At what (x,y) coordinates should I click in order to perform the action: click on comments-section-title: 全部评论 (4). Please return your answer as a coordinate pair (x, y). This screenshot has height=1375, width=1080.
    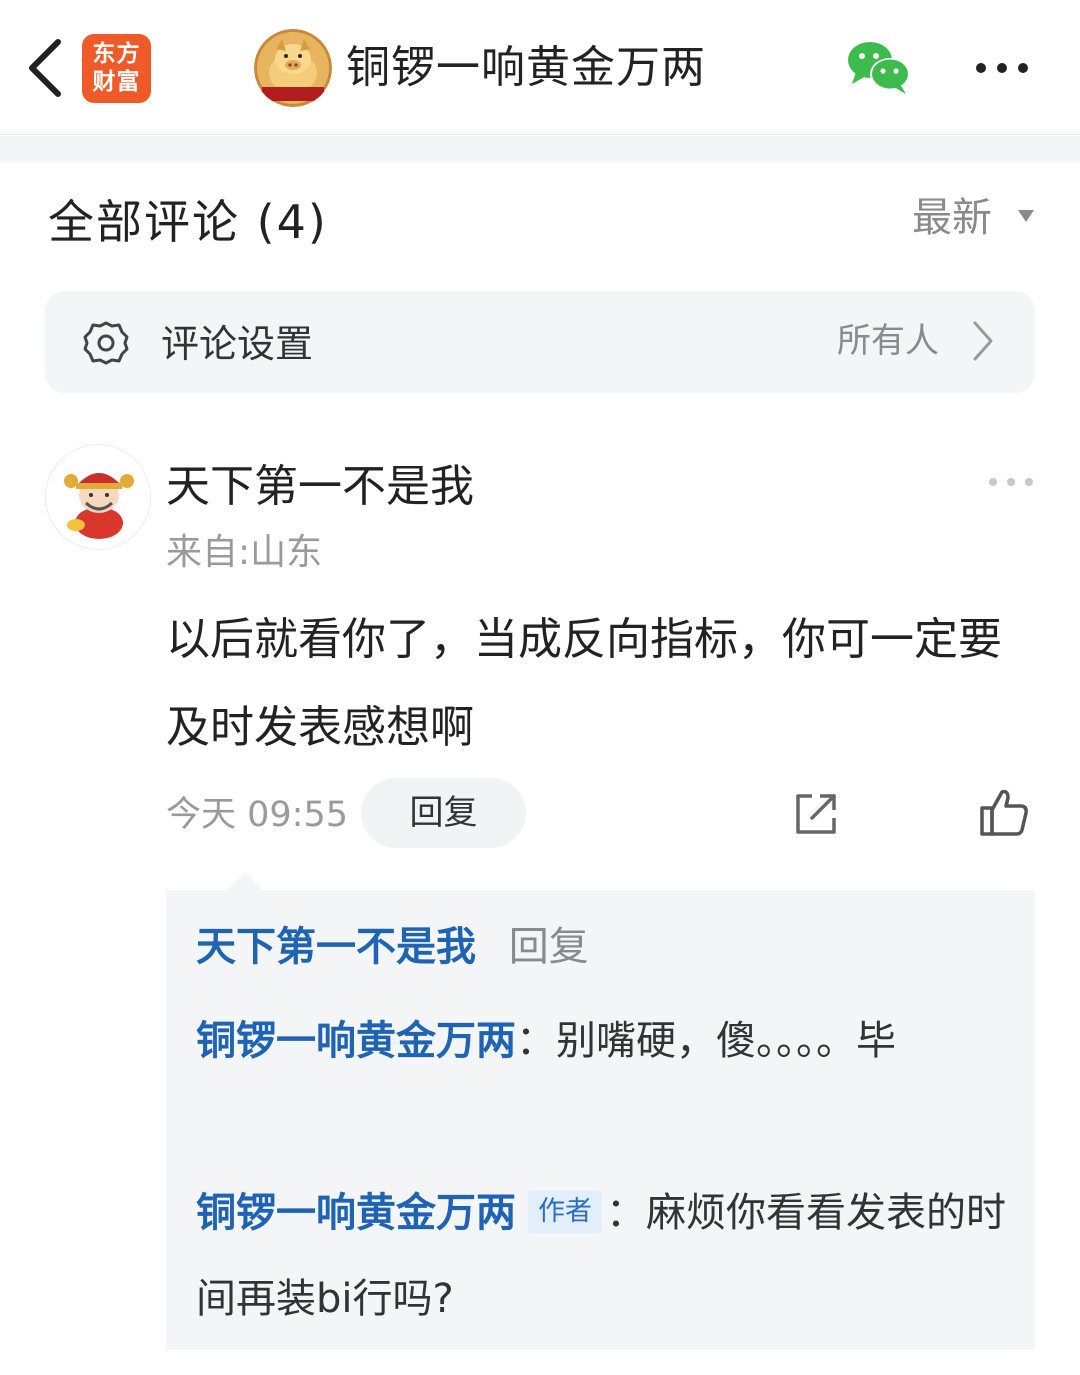
    Looking at the image, I should click on (188, 222).